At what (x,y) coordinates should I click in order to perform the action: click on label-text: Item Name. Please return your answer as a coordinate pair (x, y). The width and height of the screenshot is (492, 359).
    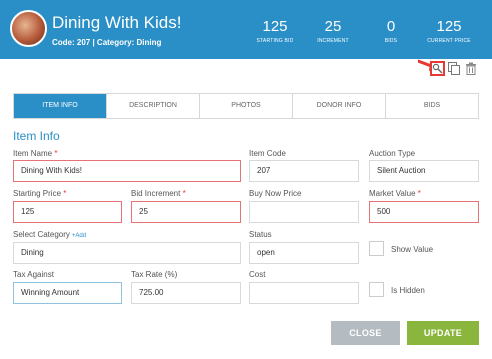
    Looking at the image, I should click on (33, 153).